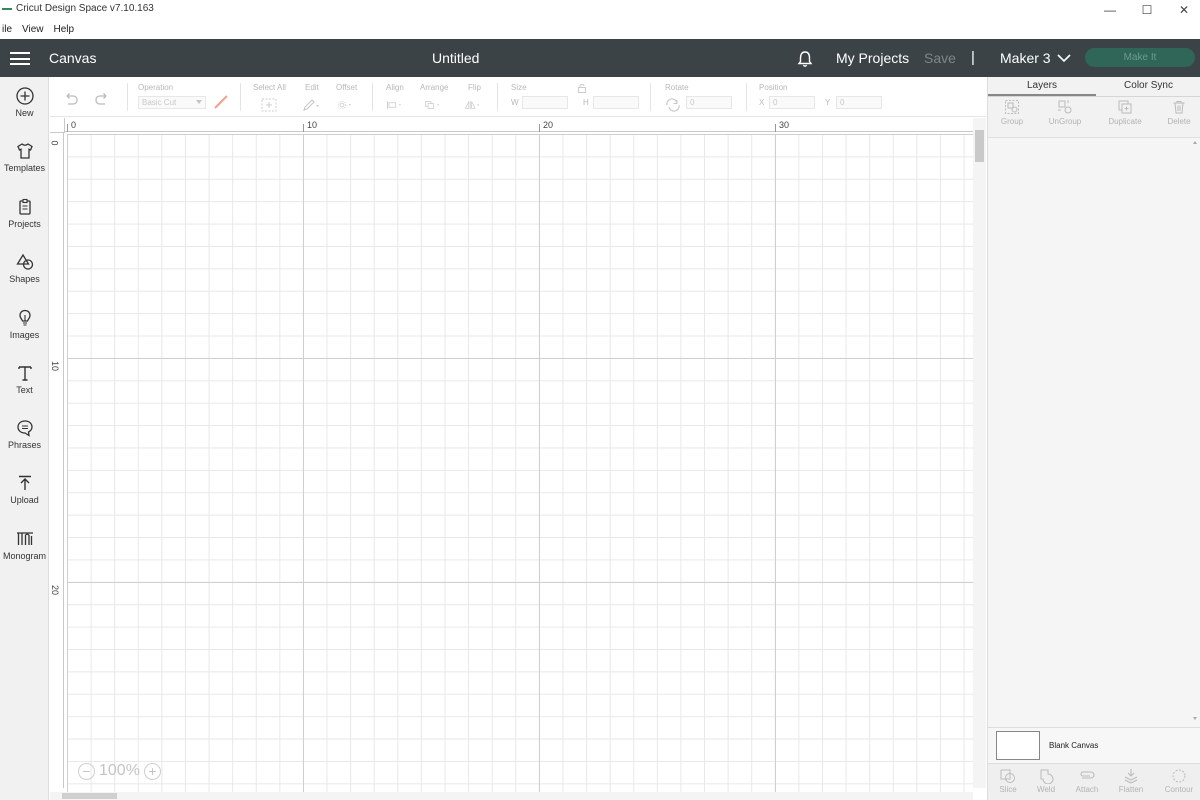 This screenshot has width=1200, height=800. Describe the element at coordinates (434, 87) in the screenshot. I see `arrange-label: Arrange` at that location.